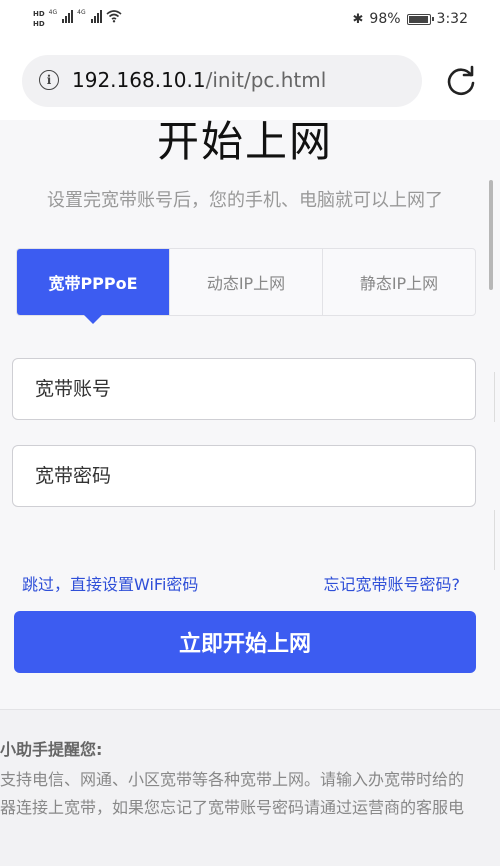 The image size is (500, 866). Describe the element at coordinates (39, 24) in the screenshot. I see `hd-label-2: HD` at that location.